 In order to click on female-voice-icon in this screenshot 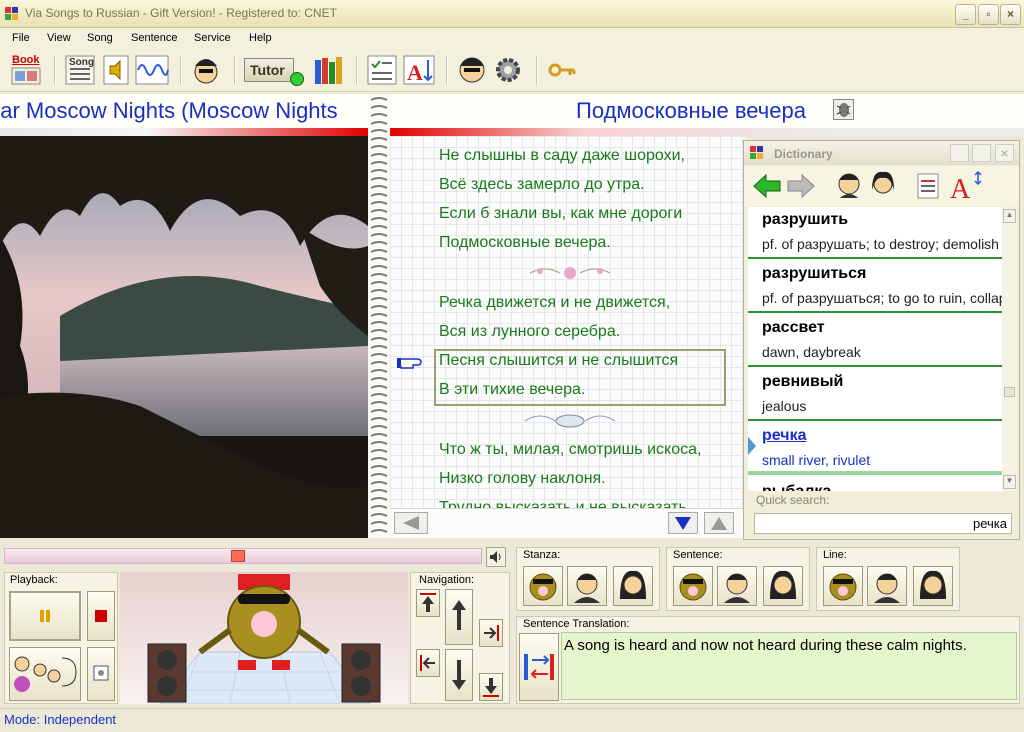, I will do `click(883, 186)`.